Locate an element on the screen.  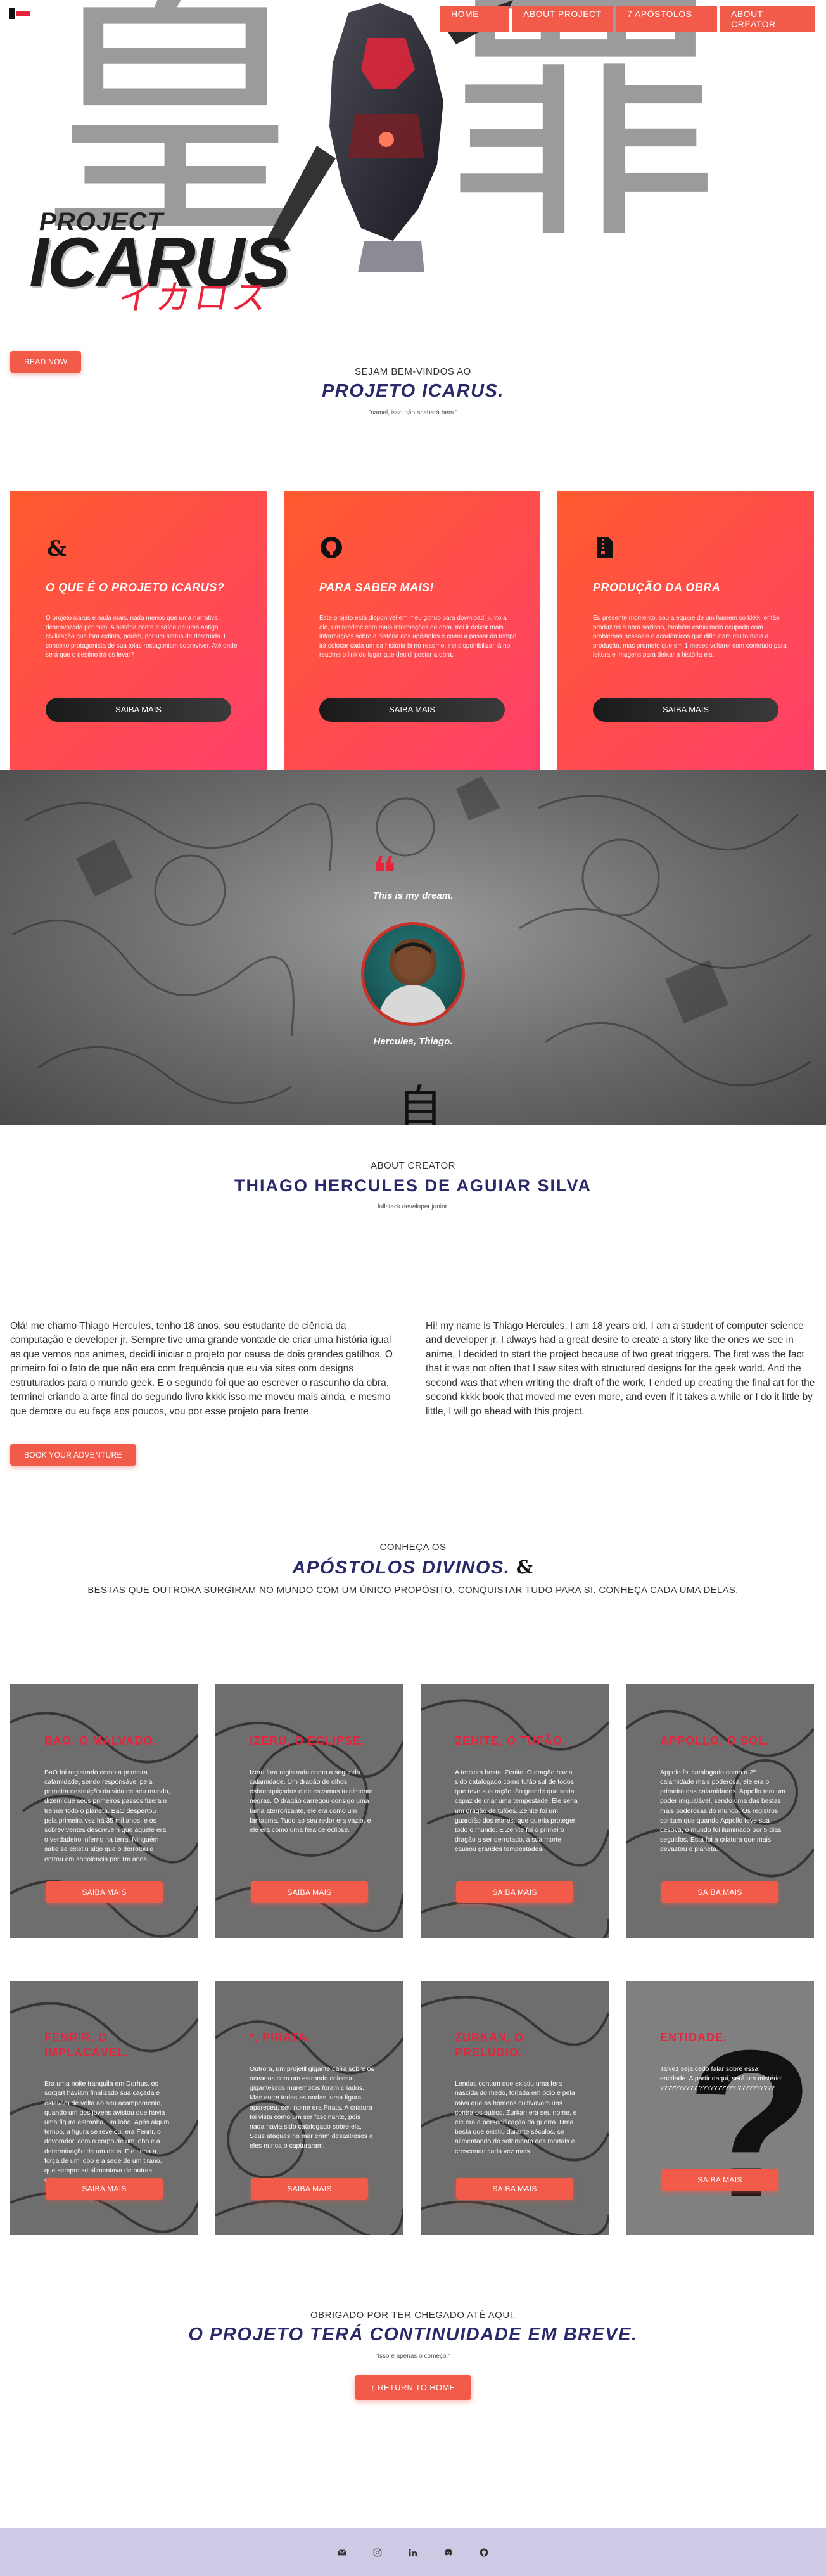
hero-armored-figure-illustration is located at coordinates (389, 136).